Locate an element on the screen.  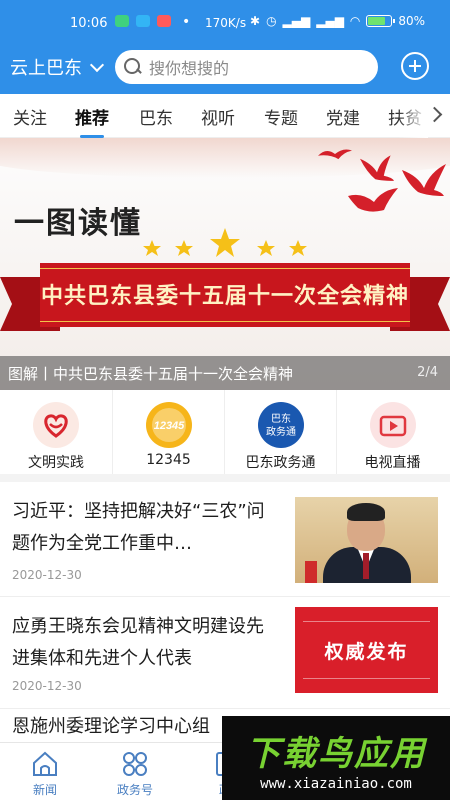
bluetooth-icon: ✱ is located at coordinates (255, 21).